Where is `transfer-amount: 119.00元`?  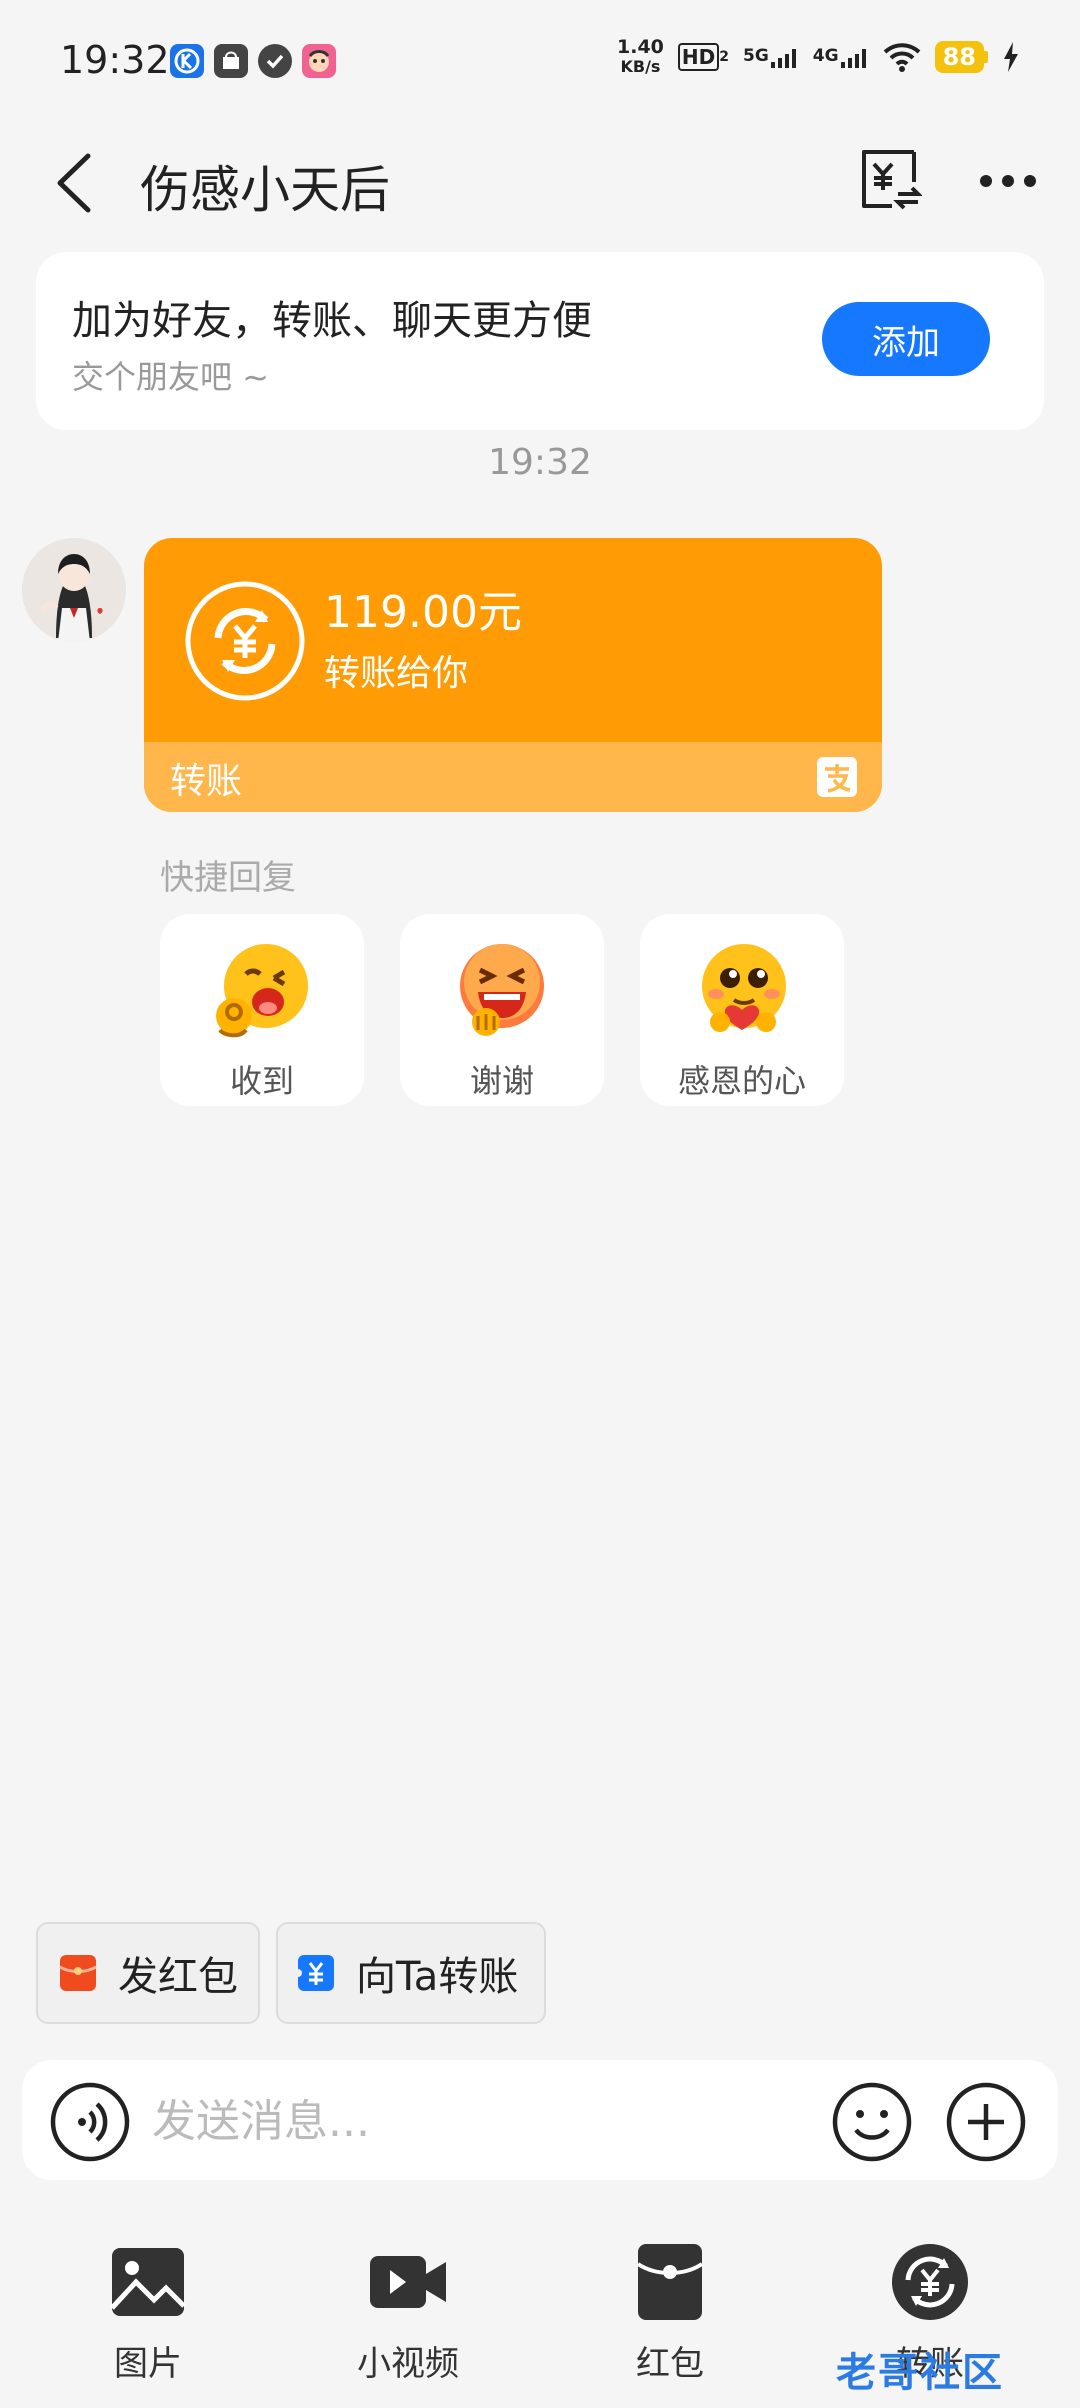
transfer-amount: 119.00元 is located at coordinates (423, 612).